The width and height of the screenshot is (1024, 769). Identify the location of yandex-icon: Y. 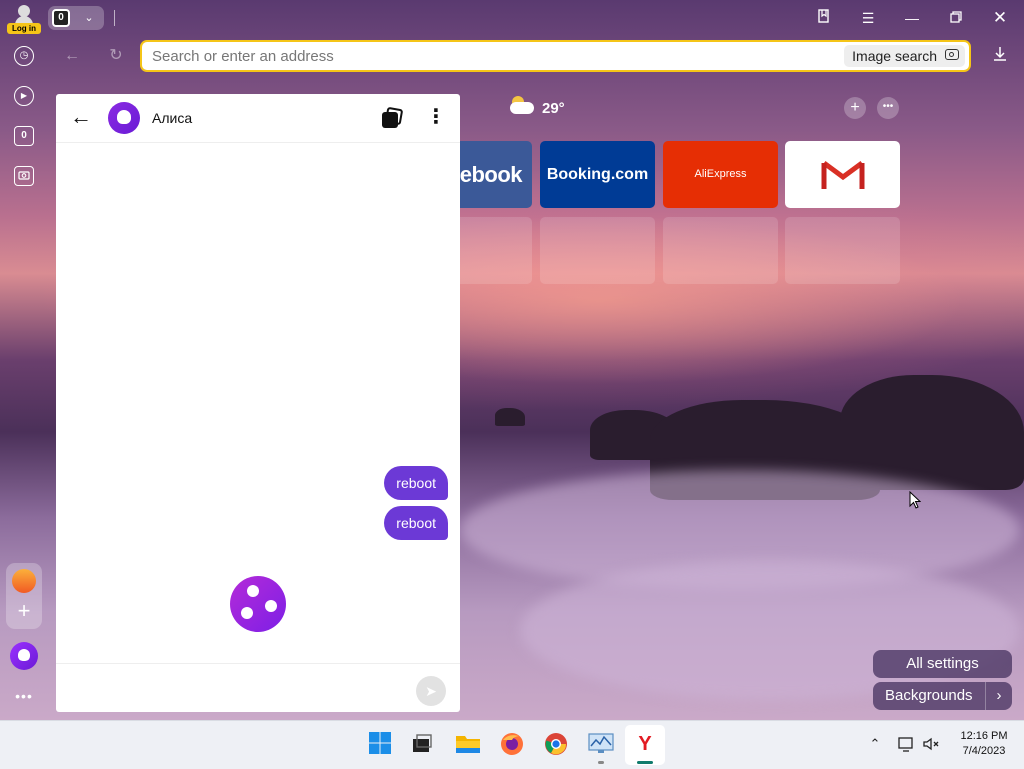
(645, 744).